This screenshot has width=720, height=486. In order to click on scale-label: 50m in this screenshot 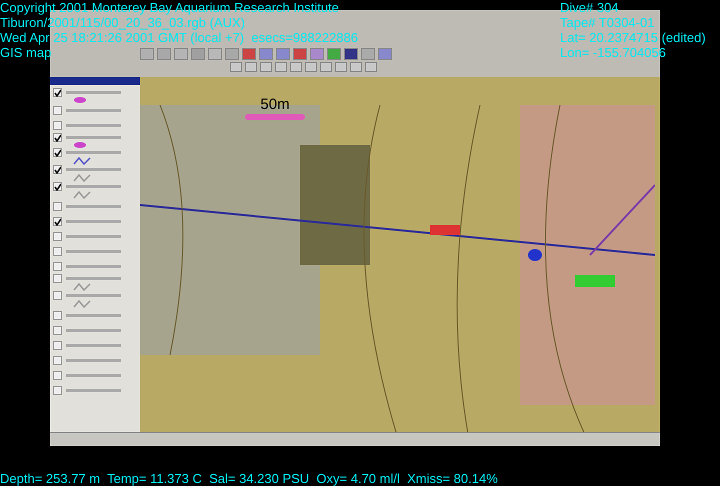, I will do `click(275, 104)`.